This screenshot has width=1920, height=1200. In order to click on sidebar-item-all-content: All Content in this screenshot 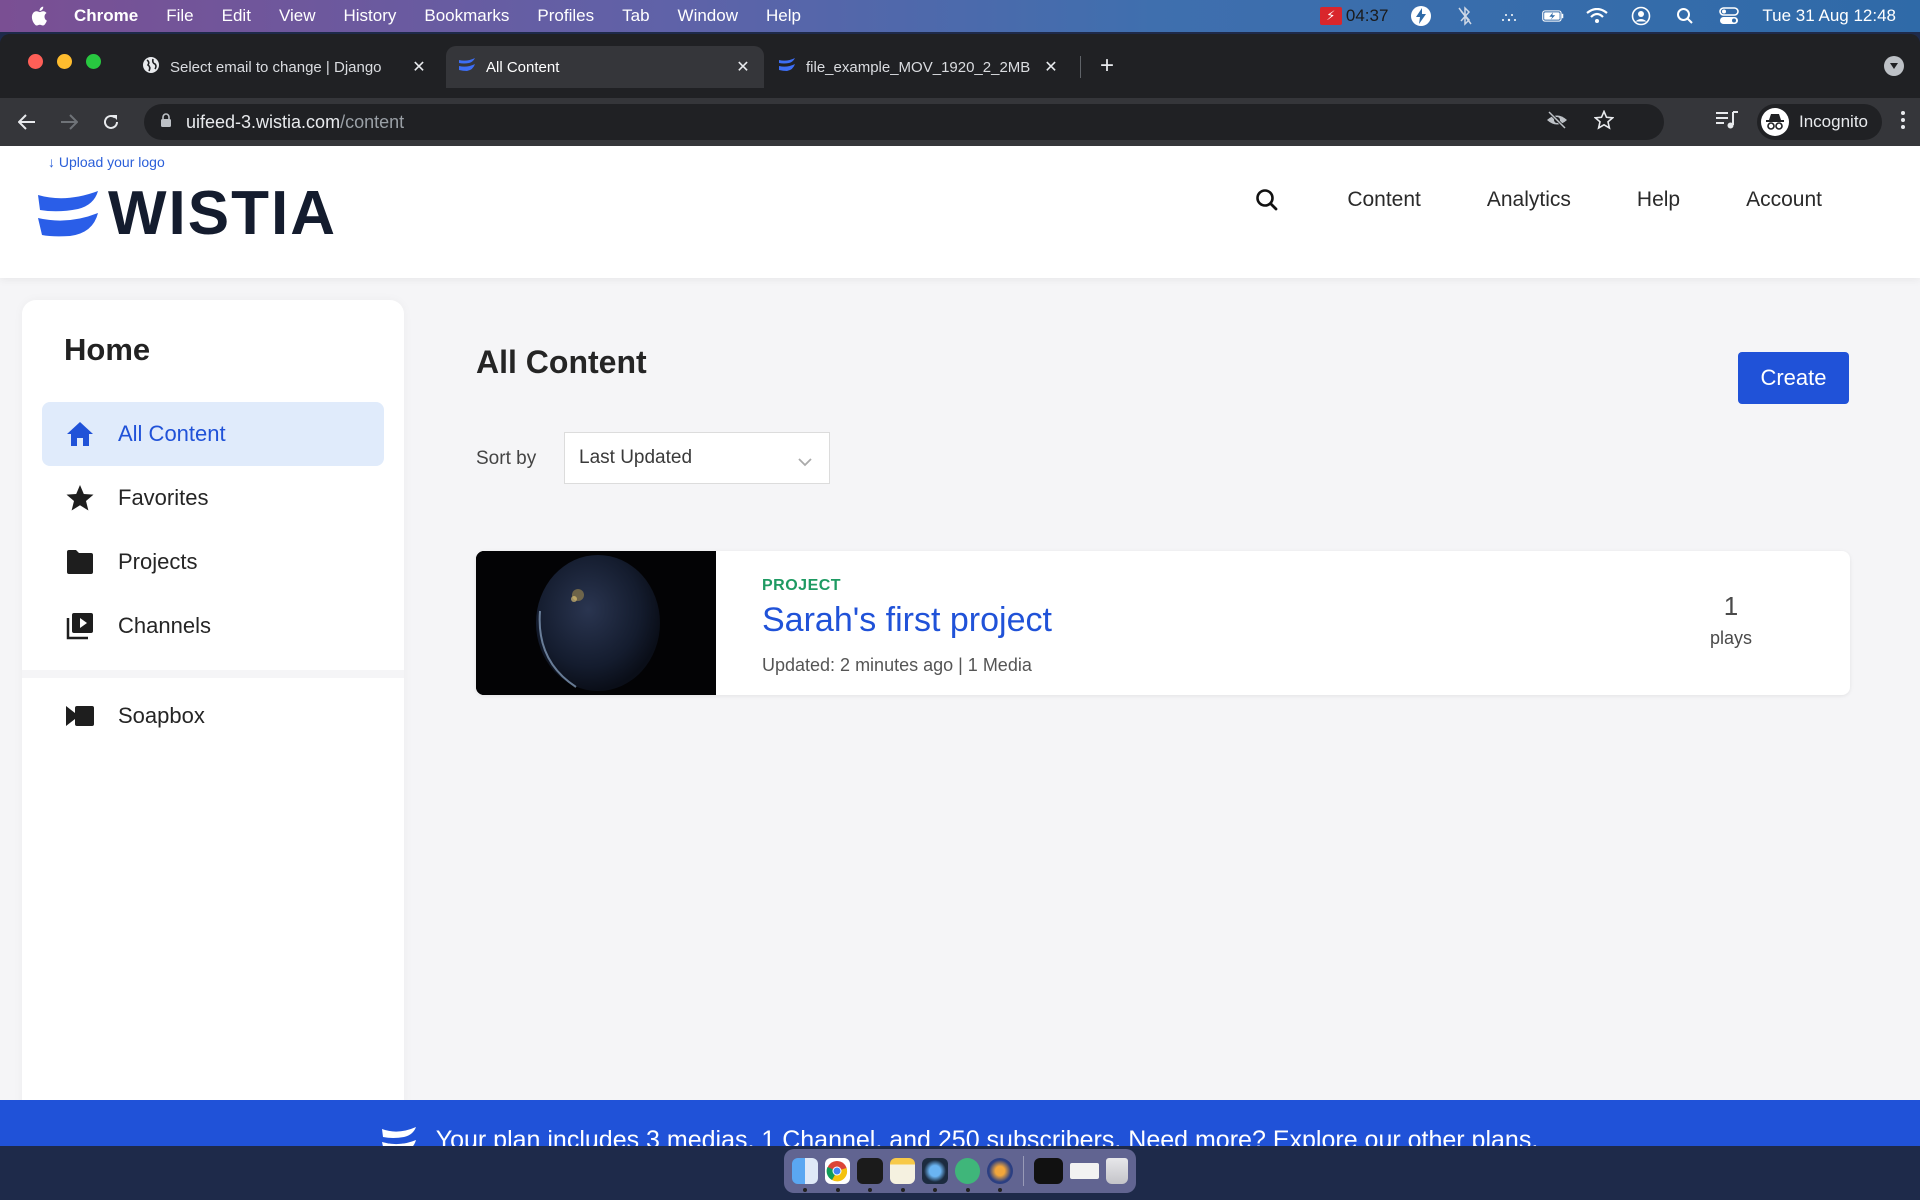, I will do `click(213, 434)`.